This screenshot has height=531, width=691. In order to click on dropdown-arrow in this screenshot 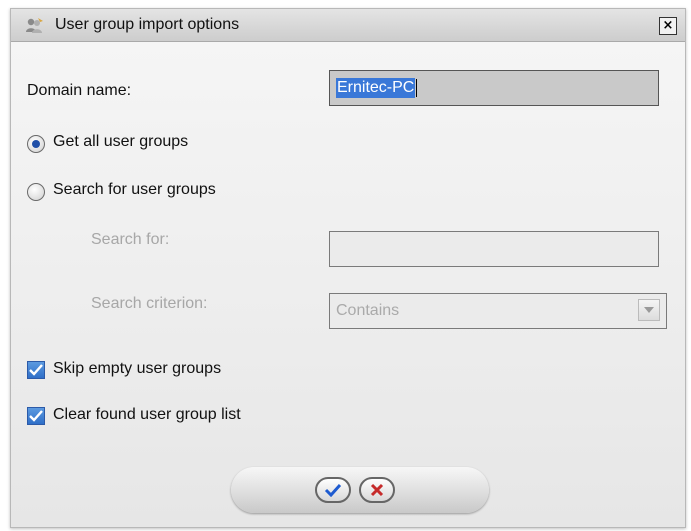, I will do `click(649, 310)`.